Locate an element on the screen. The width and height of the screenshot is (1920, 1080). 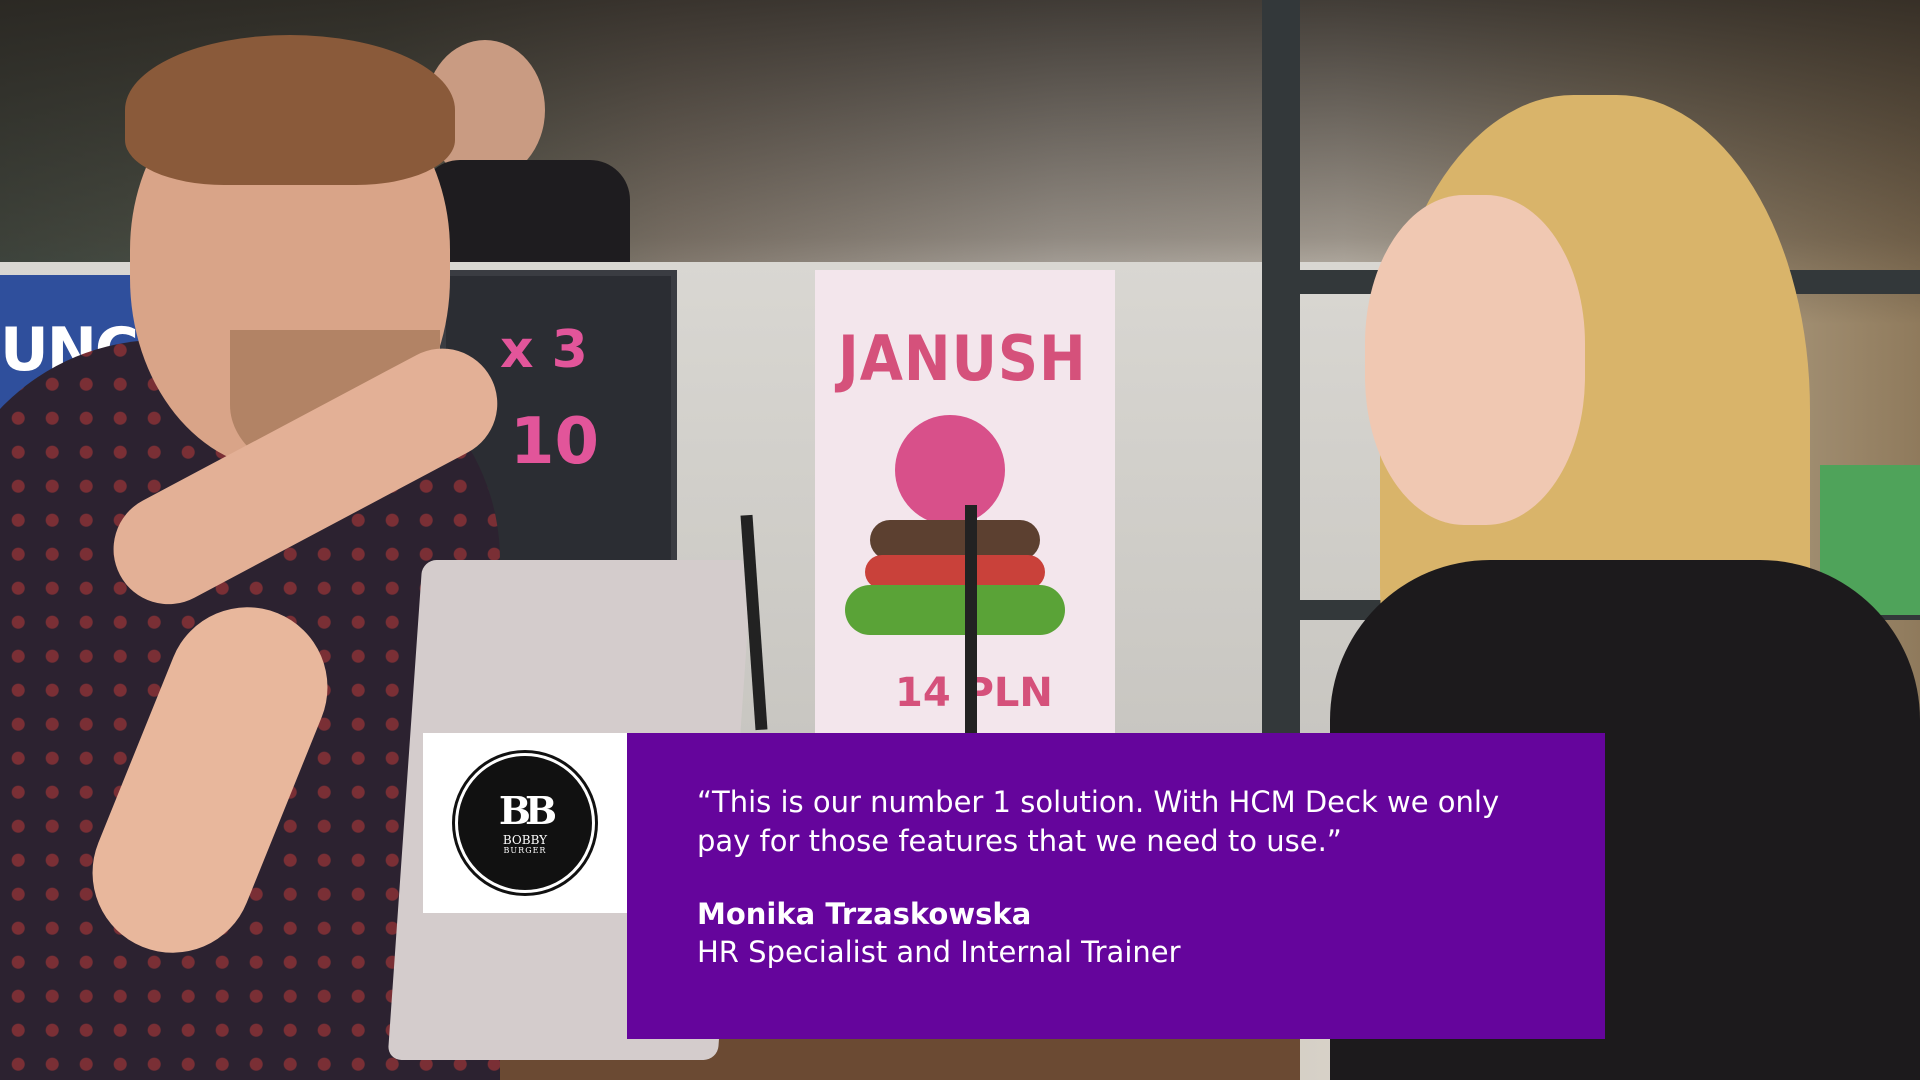
barista-body is located at coordinates (525, 215).